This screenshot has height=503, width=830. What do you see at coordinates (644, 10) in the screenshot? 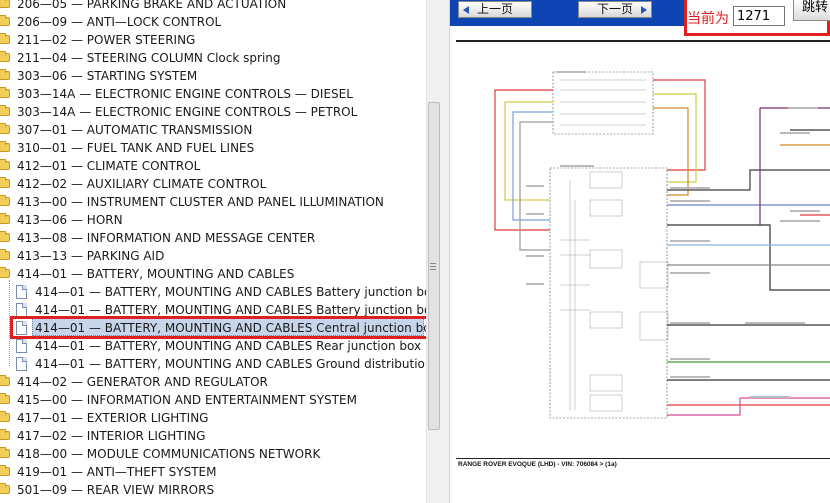
I see `arrow-right-icon` at bounding box center [644, 10].